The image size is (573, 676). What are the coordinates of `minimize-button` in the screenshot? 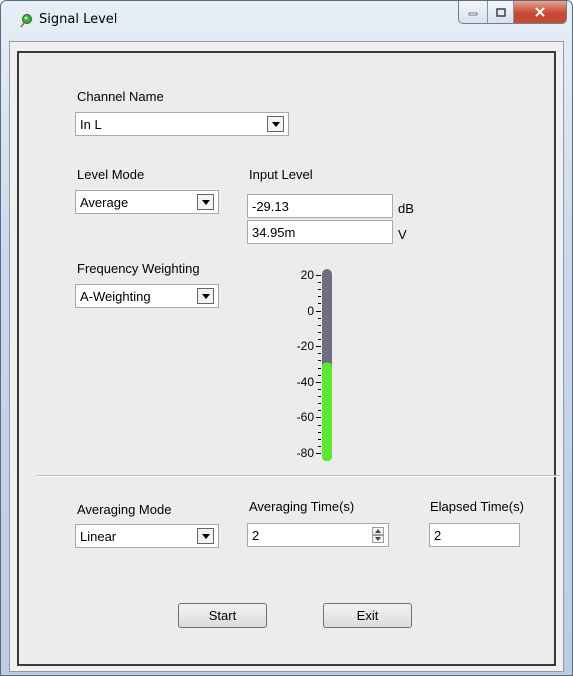 It's located at (473, 12).